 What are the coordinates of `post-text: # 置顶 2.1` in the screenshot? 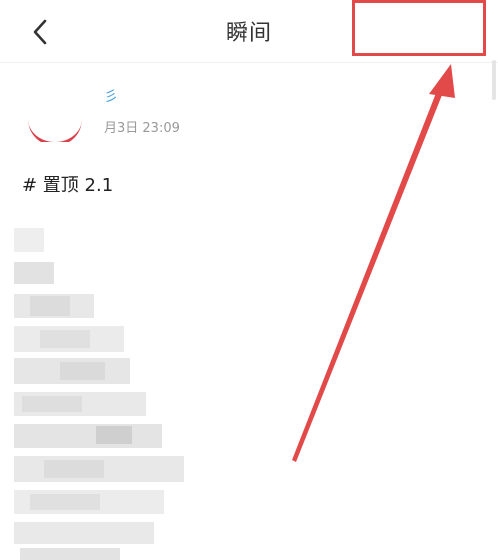 It's located at (68, 185).